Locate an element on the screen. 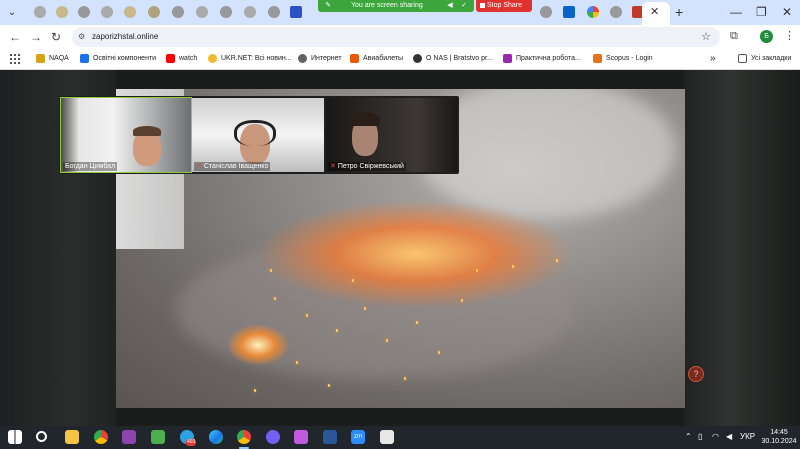 This screenshot has width=800, height=449. bookmarks-overflow-icon: » is located at coordinates (713, 59).